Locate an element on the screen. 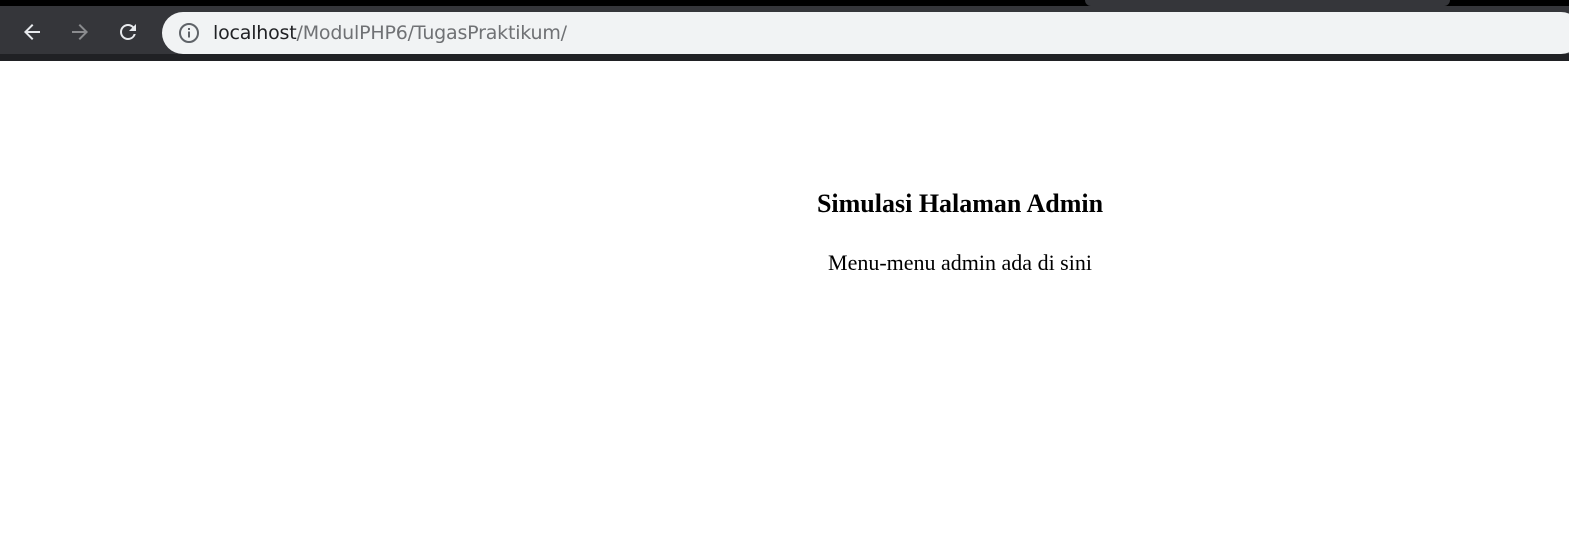 This screenshot has width=1569, height=549. address-bar: localhost/ModulPHP6/TugasPraktikum/ is located at coordinates (865, 33).